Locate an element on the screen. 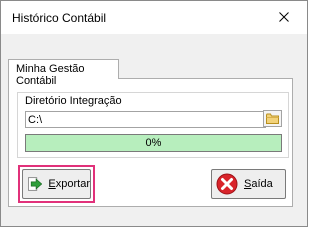  browse-button is located at coordinates (272, 118).